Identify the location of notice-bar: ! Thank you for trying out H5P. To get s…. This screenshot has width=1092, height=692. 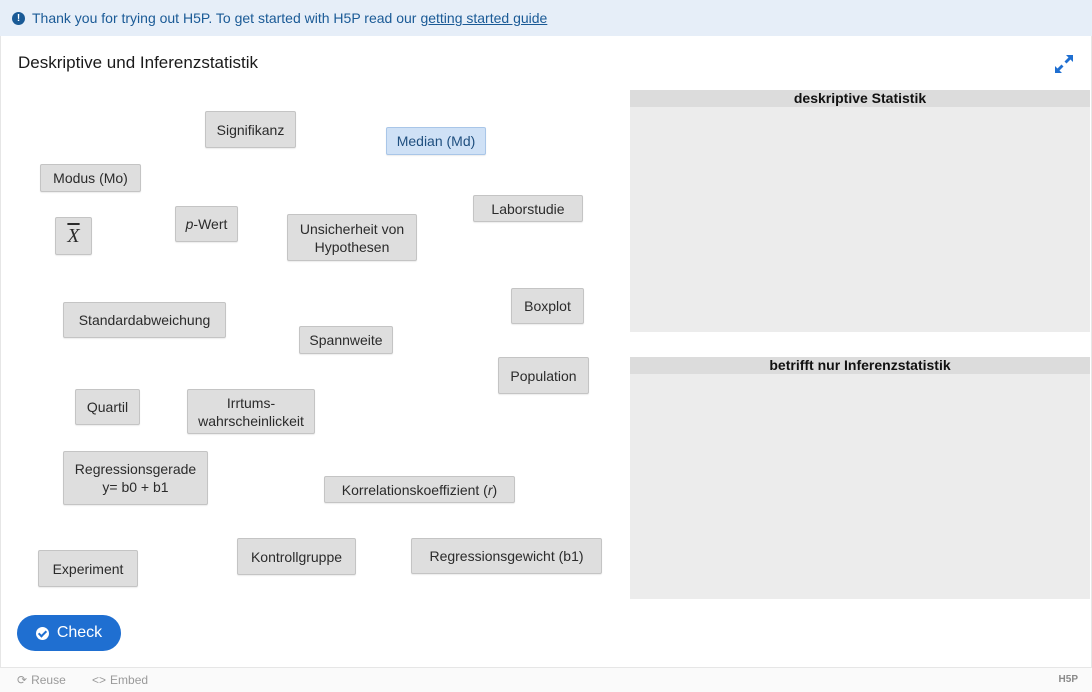
(546, 18).